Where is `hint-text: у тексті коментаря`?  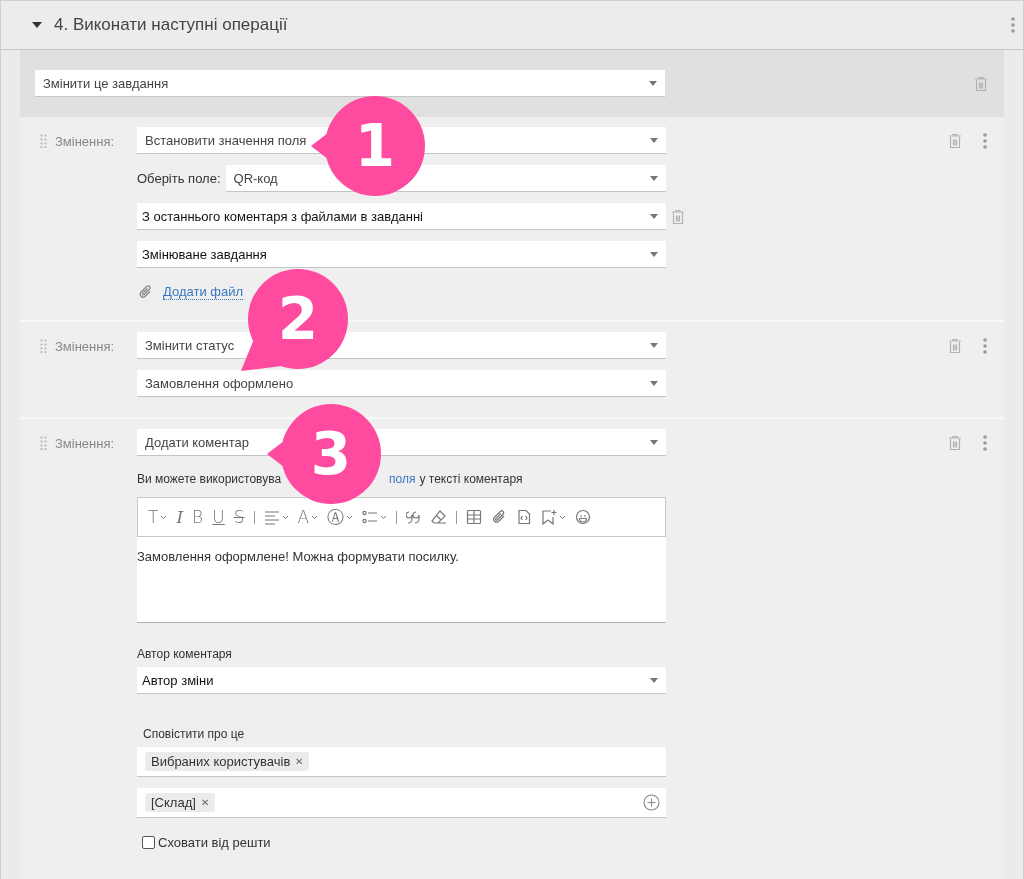
hint-text: у тексті коментаря is located at coordinates (471, 479).